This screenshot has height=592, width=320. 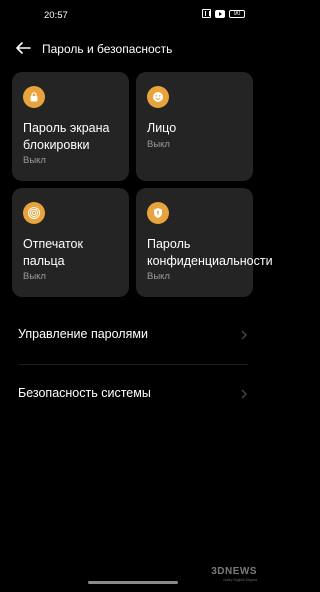 I want to click on youtube-notification-icon, so click(x=220, y=13).